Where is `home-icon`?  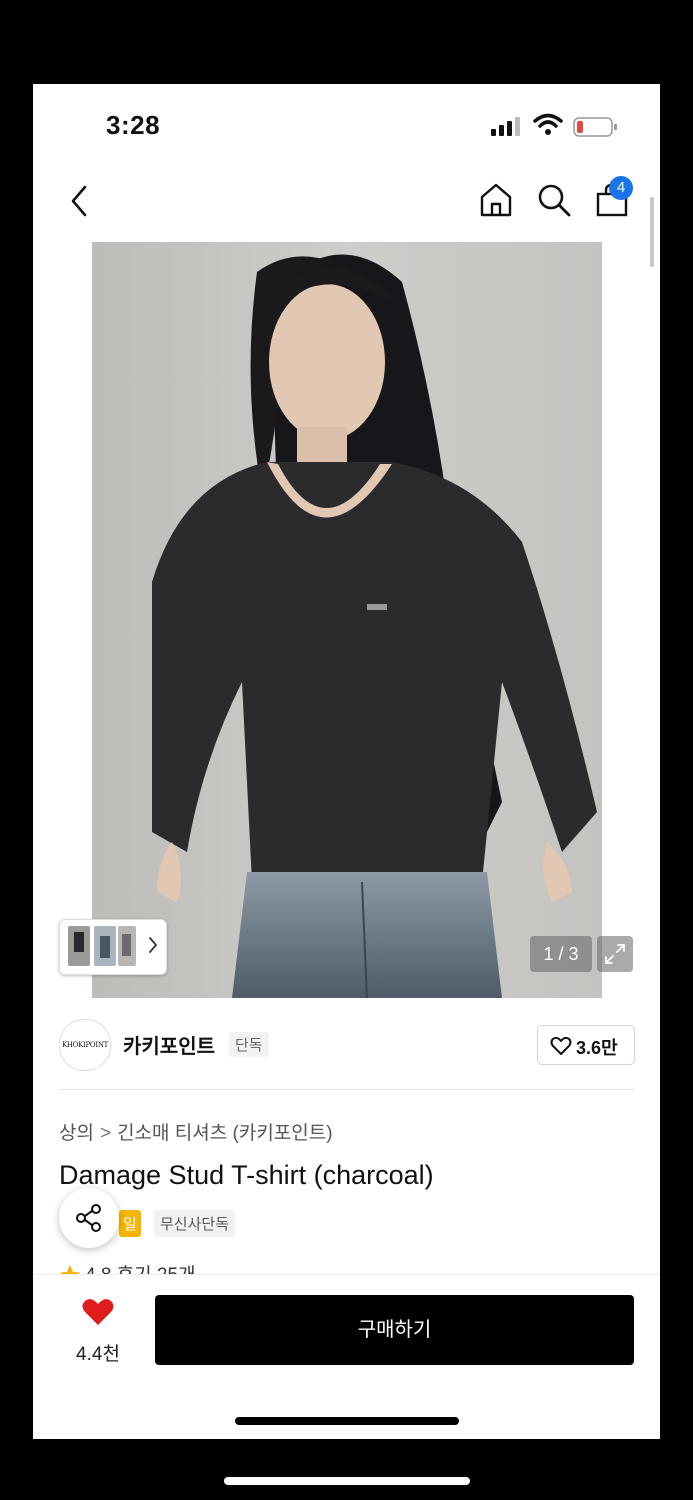
home-icon is located at coordinates (496, 200).